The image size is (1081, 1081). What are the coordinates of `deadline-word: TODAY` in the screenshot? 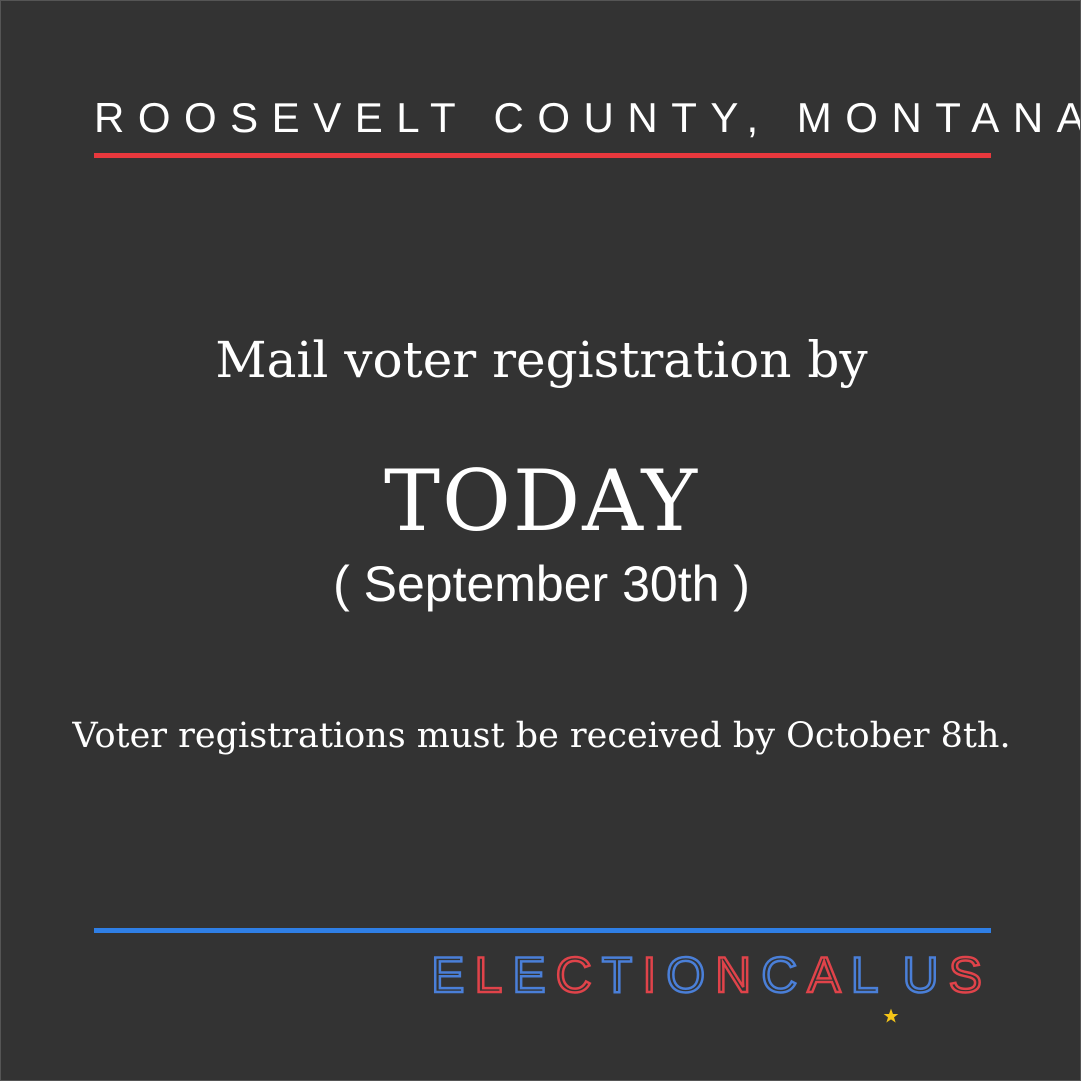 It's located at (541, 501).